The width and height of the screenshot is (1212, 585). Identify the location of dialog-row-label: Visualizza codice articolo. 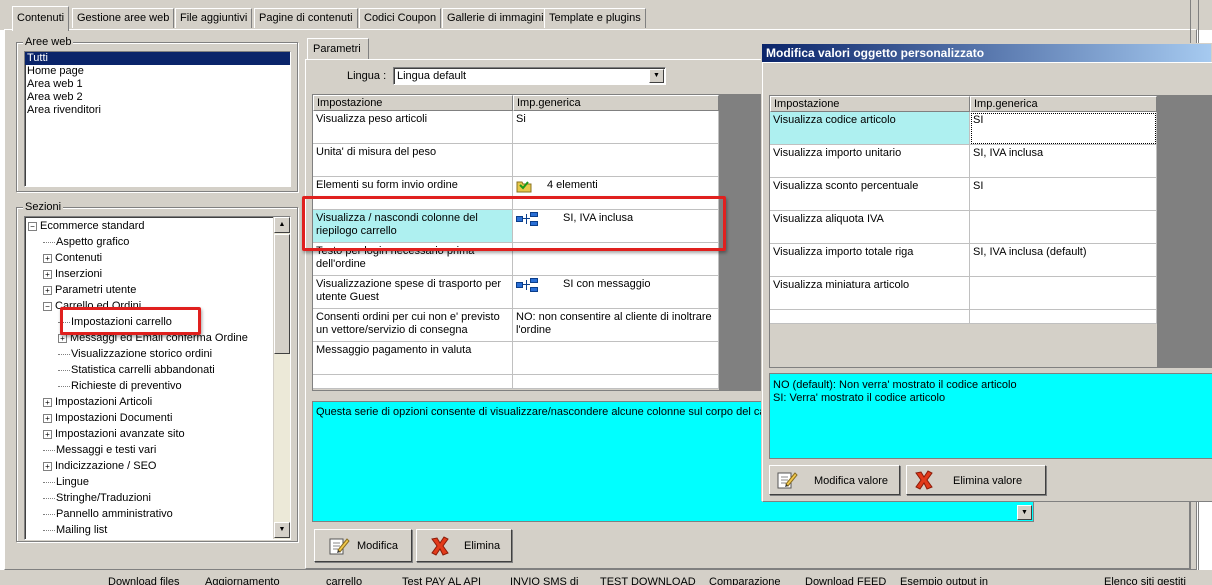
(870, 128).